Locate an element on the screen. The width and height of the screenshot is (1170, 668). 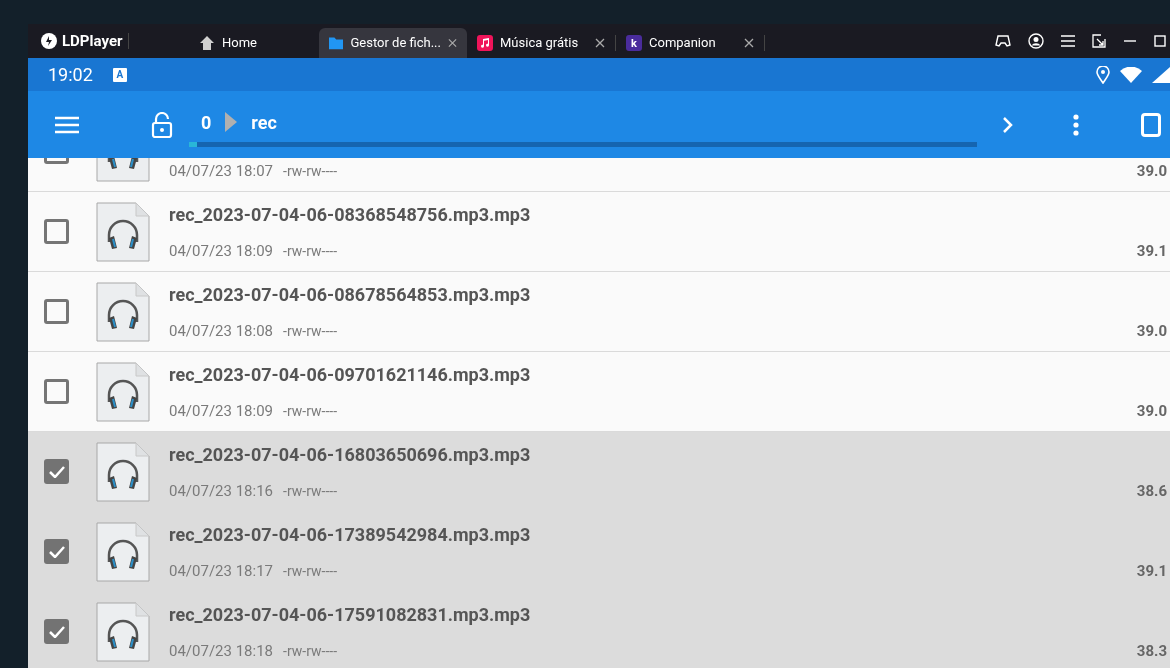
file-size: 38.6 is located at coordinates (1152, 491).